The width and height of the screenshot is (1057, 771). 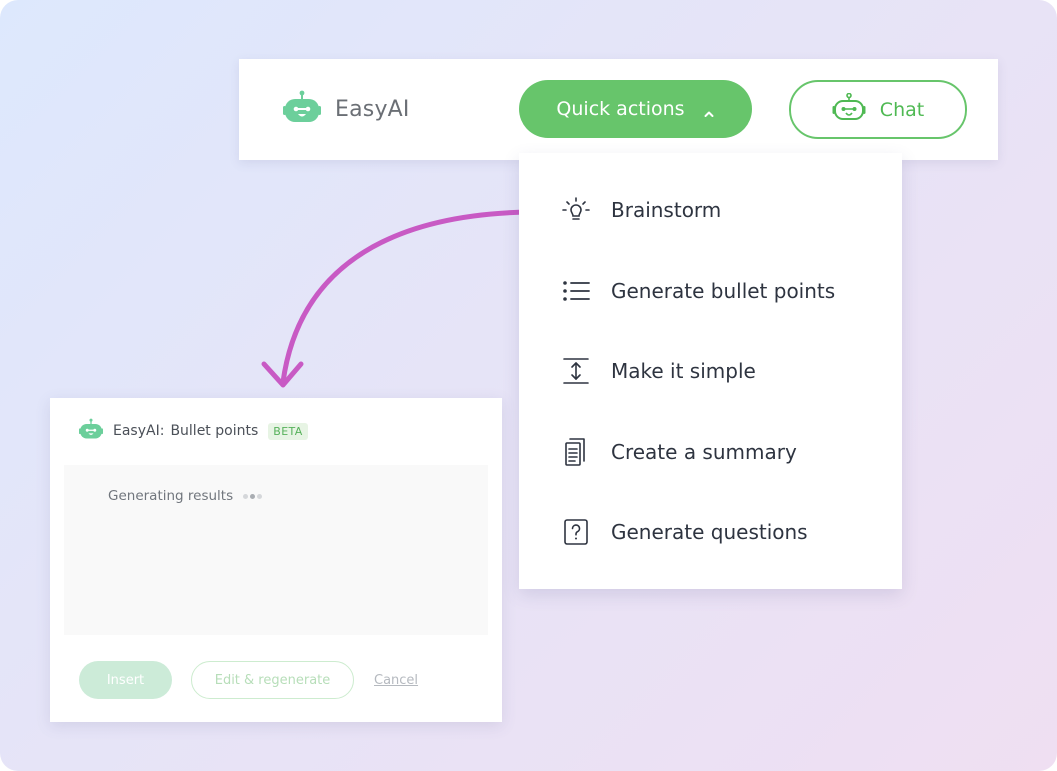 What do you see at coordinates (709, 532) in the screenshot?
I see `menu-item-label: Generate questions` at bounding box center [709, 532].